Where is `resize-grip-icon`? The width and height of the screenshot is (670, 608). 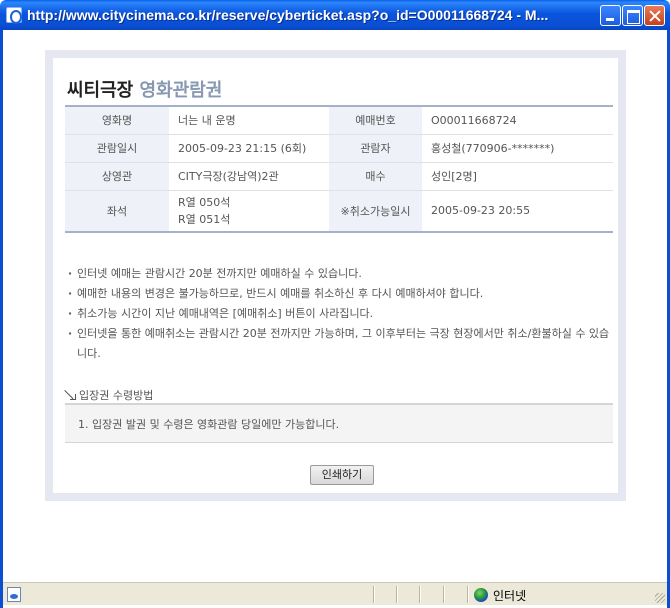
resize-grip-icon is located at coordinates (660, 598).